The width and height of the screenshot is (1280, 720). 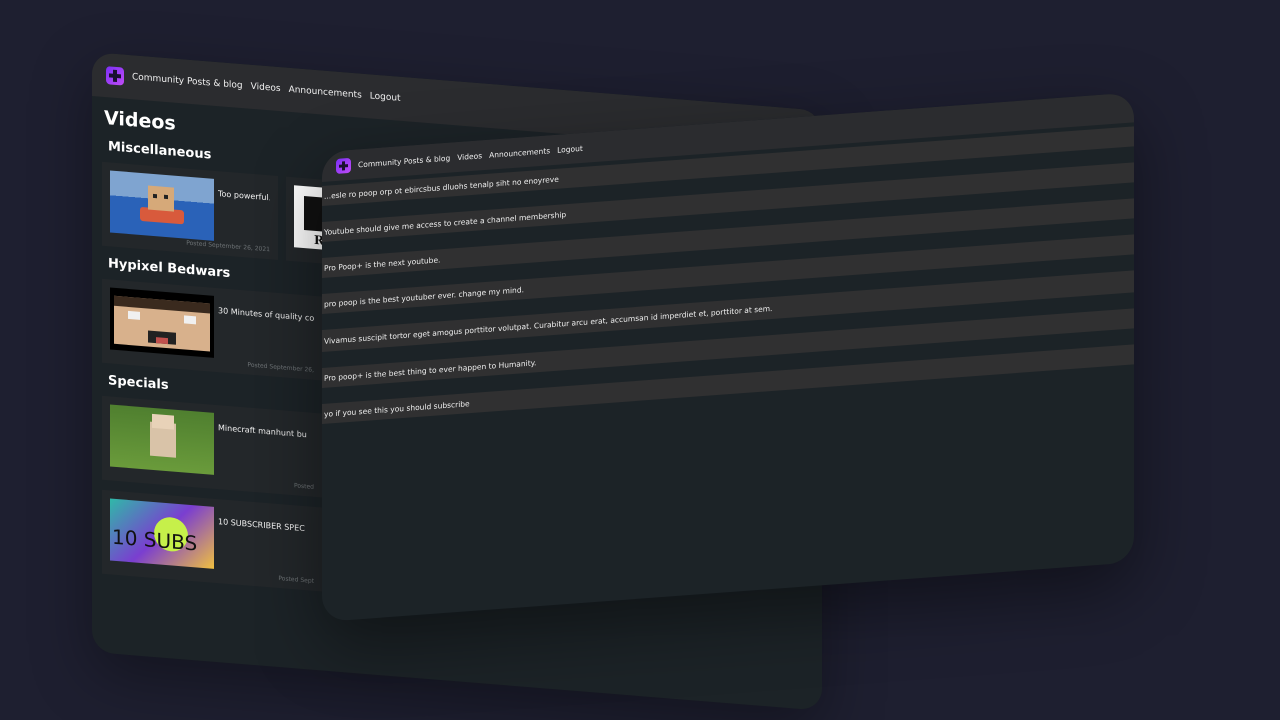 I want to click on video-title: Minecraft manhunt bu, so click(x=262, y=455).